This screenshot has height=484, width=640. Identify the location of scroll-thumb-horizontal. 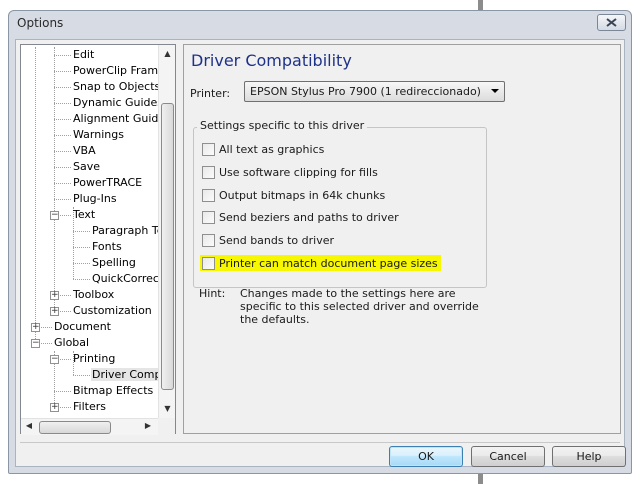
(75, 427).